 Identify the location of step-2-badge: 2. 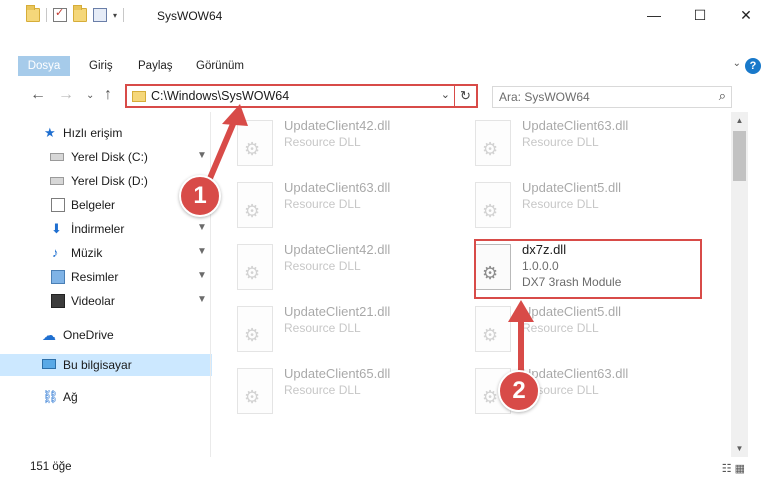
(519, 391).